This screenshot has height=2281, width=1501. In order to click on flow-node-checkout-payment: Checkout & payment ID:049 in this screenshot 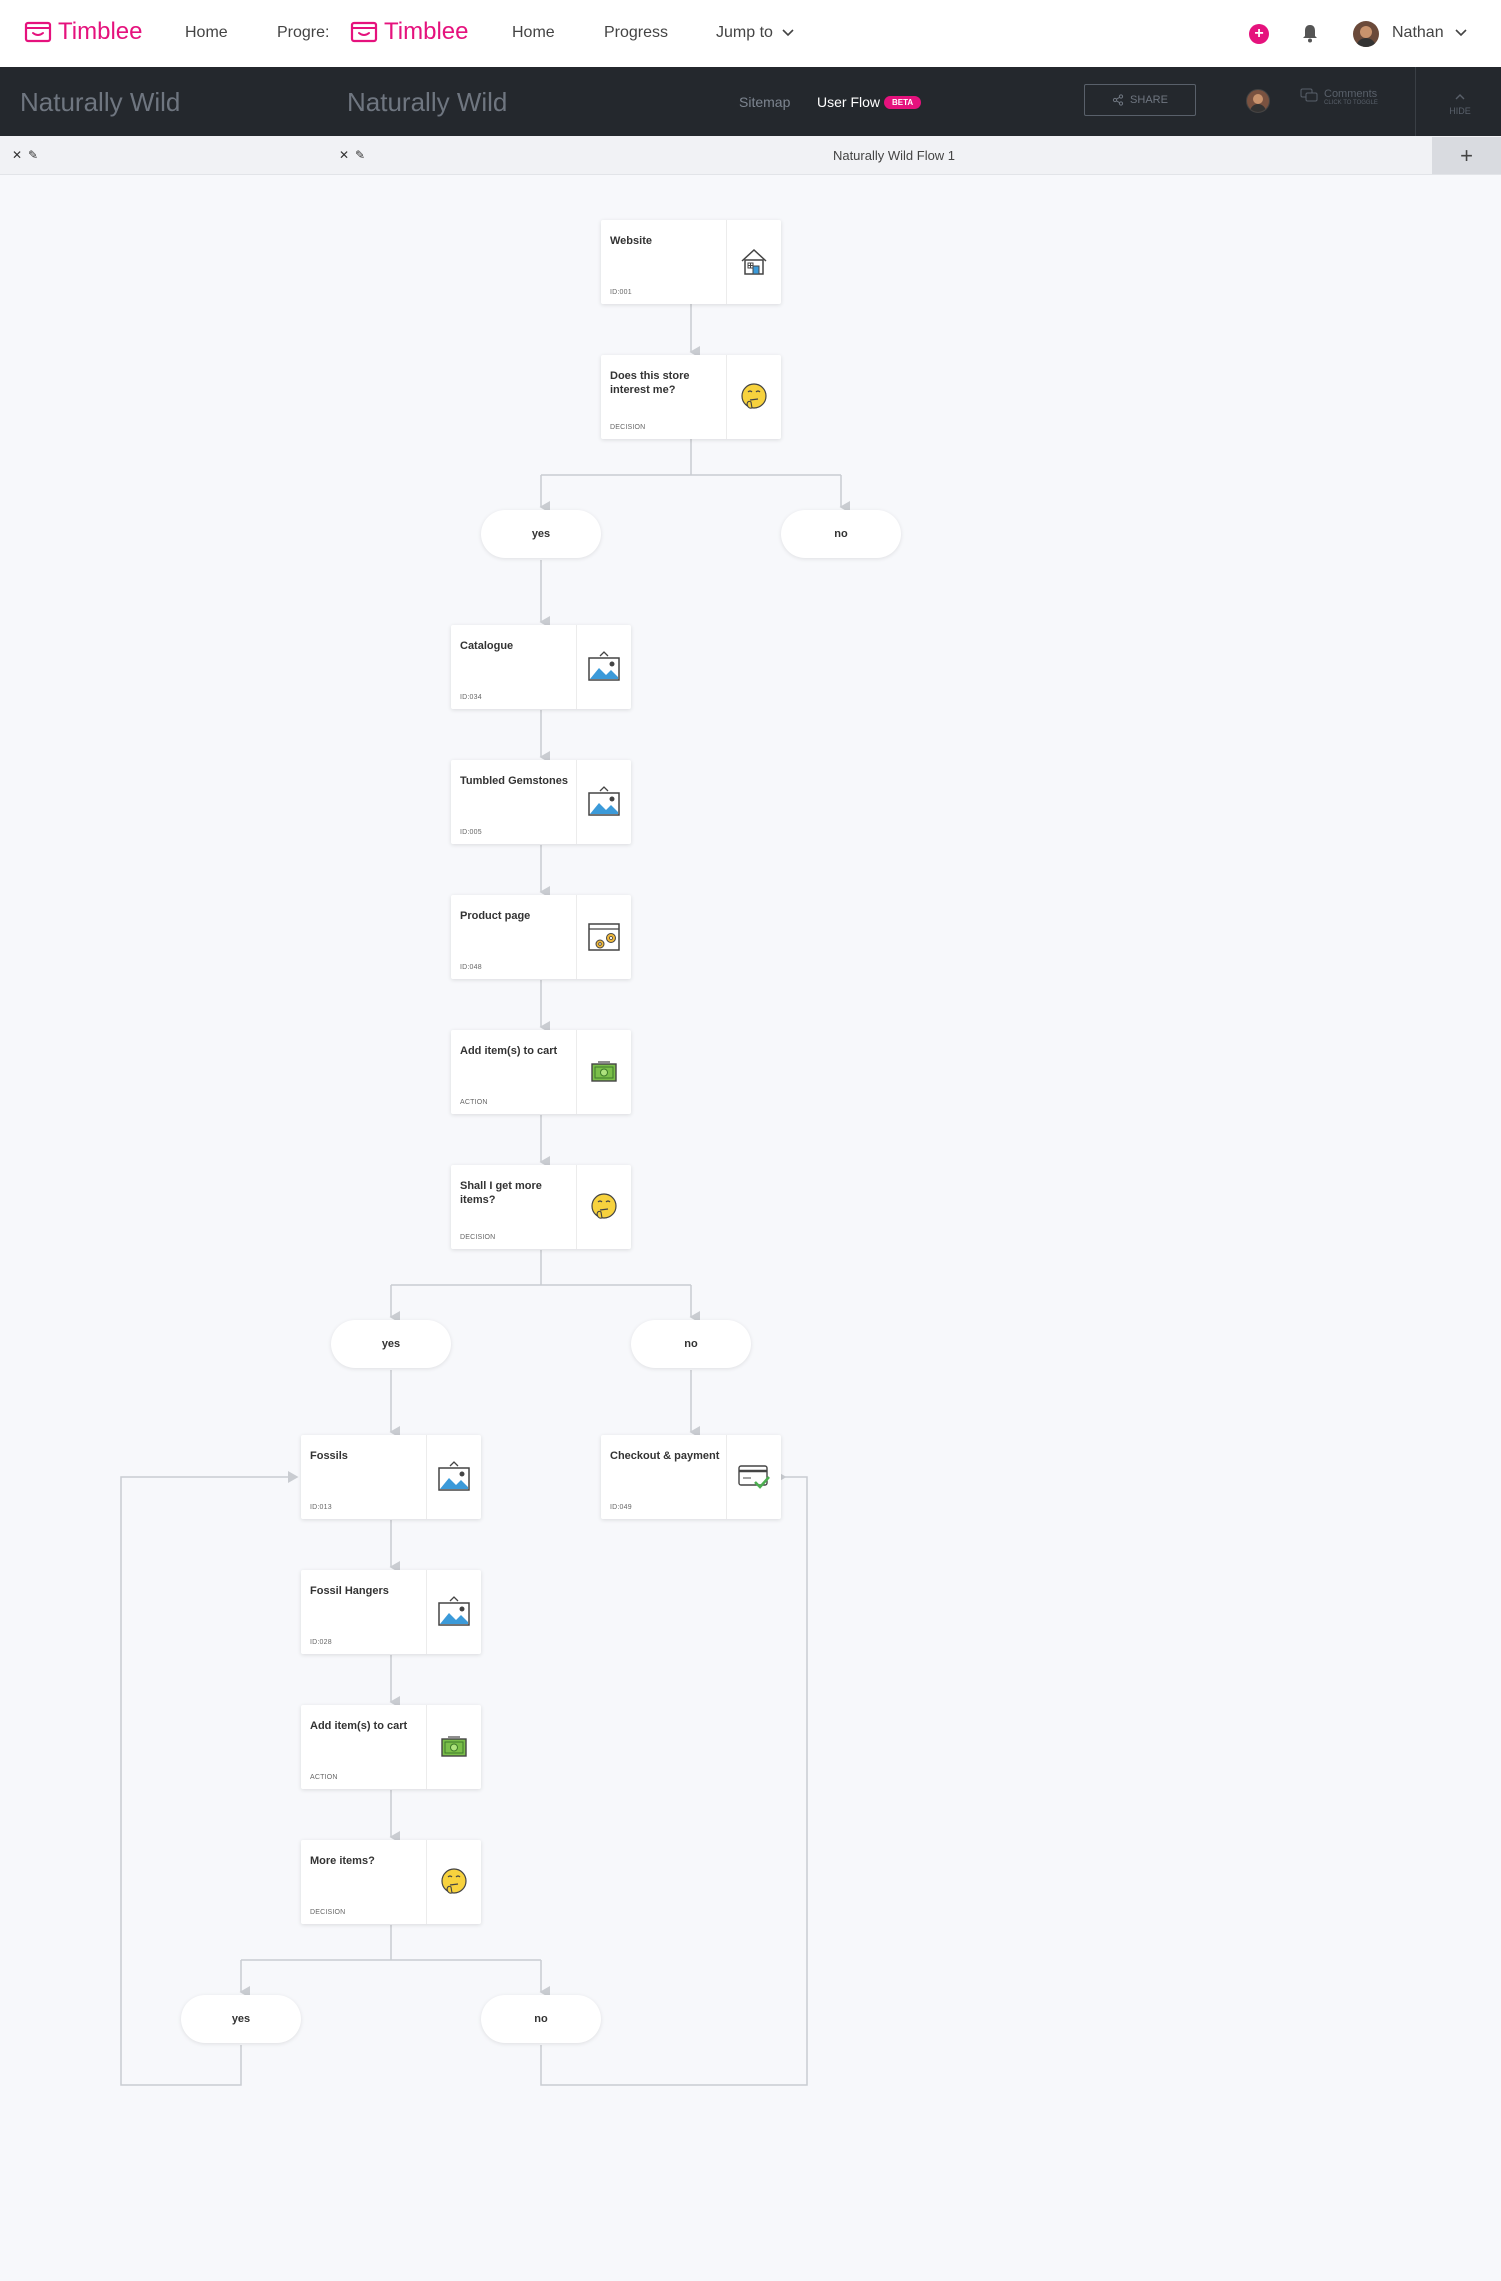, I will do `click(691, 1477)`.